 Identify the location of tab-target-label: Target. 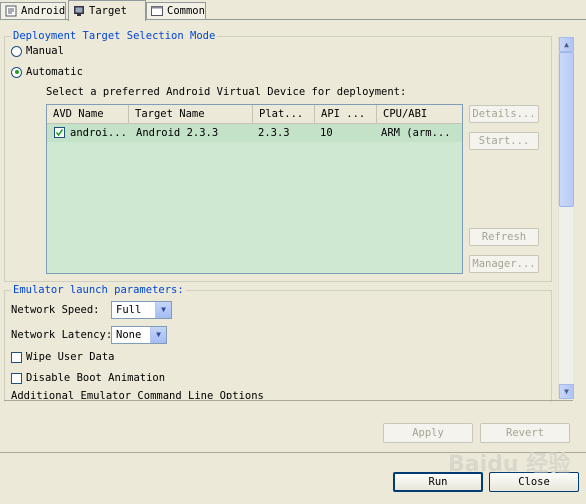
(108, 11).